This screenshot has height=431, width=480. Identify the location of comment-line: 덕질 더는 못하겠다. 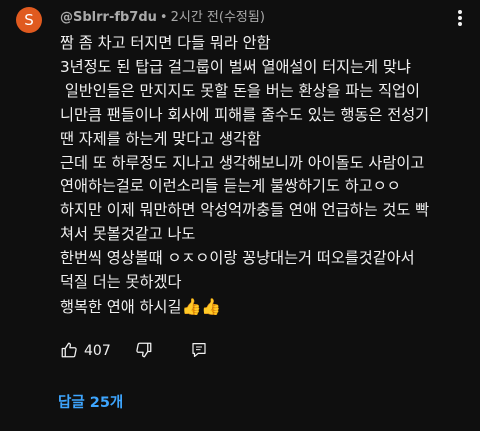
(121, 282).